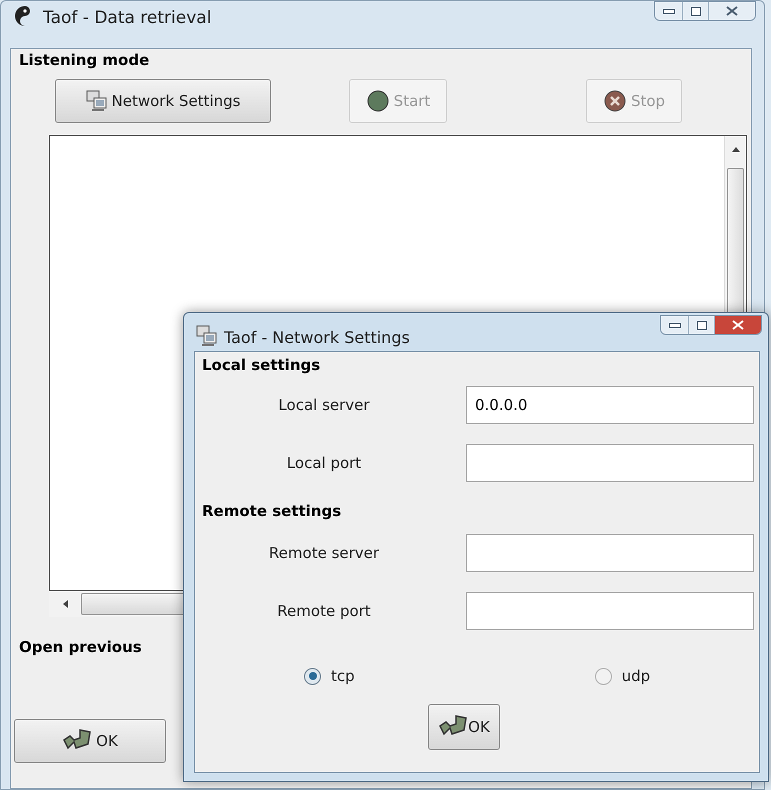 Image resolution: width=771 pixels, height=790 pixels. Describe the element at coordinates (80, 647) in the screenshot. I see `section-title: Open previous` at that location.